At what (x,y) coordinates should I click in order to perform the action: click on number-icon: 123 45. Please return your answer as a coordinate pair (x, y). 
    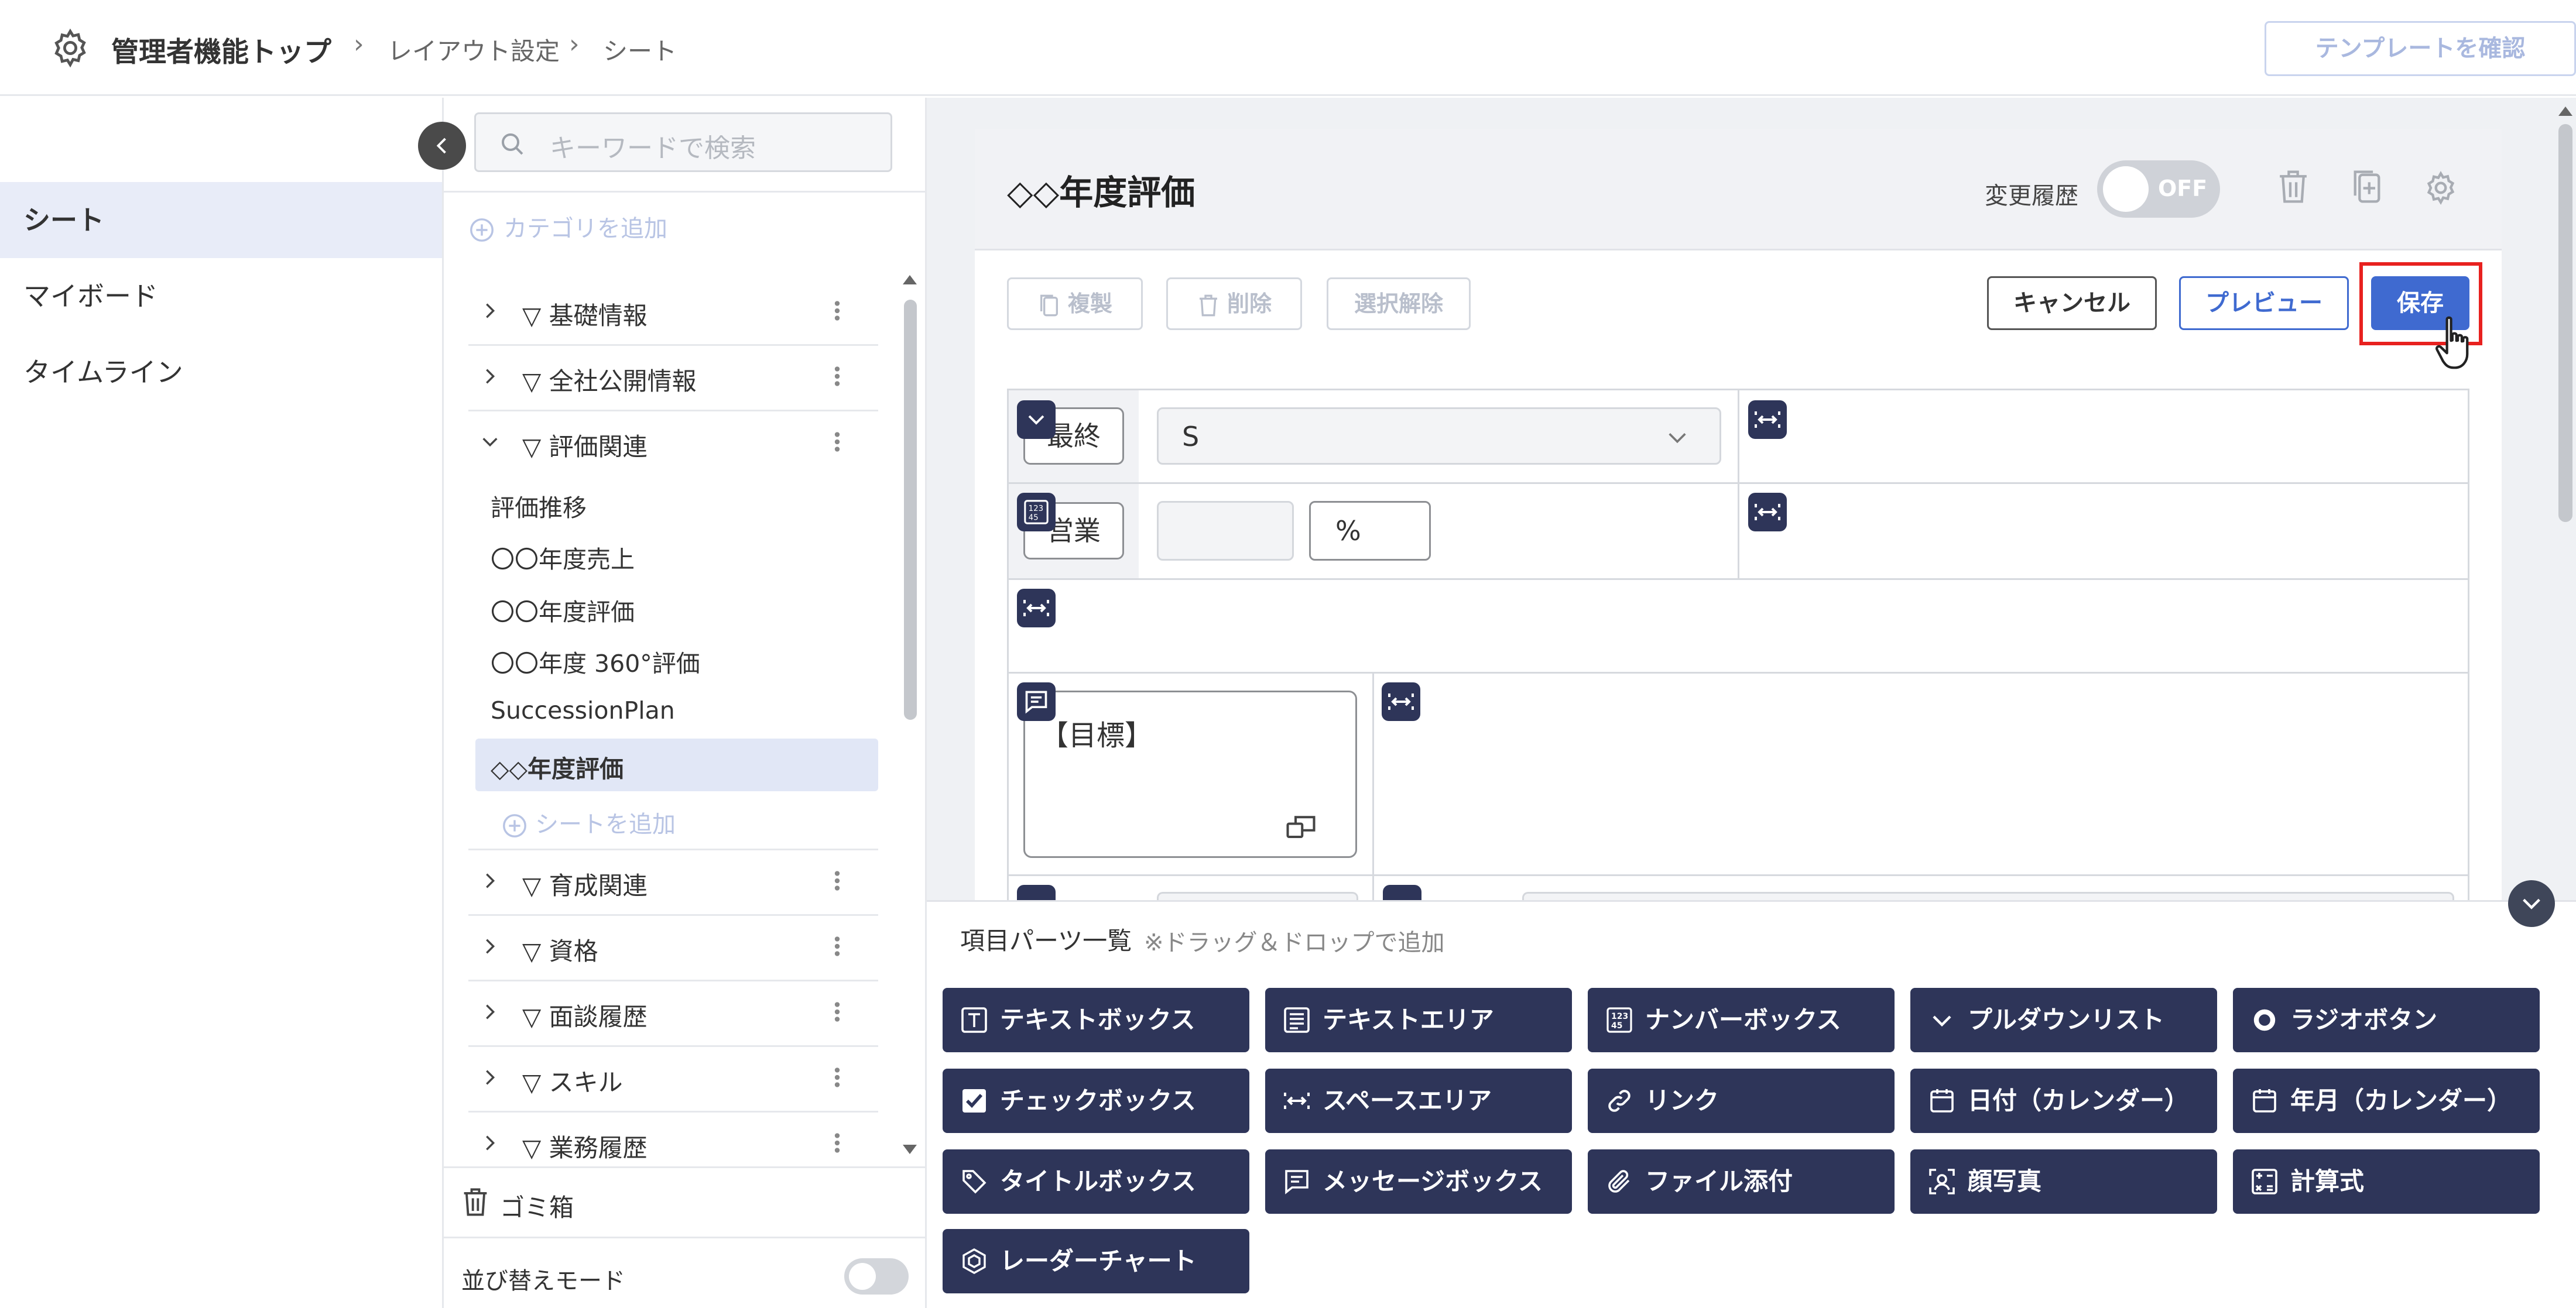
    Looking at the image, I should click on (1619, 1020).